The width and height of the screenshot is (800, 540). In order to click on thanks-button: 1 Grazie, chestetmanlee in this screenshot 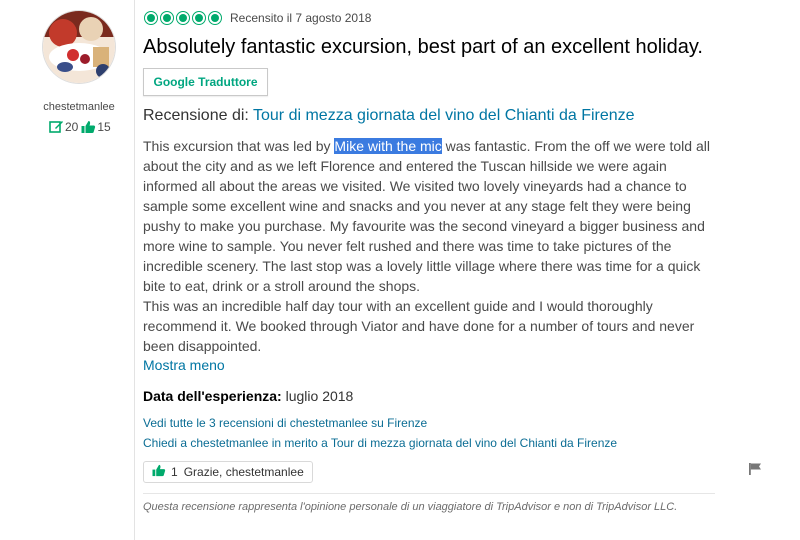, I will do `click(228, 472)`.